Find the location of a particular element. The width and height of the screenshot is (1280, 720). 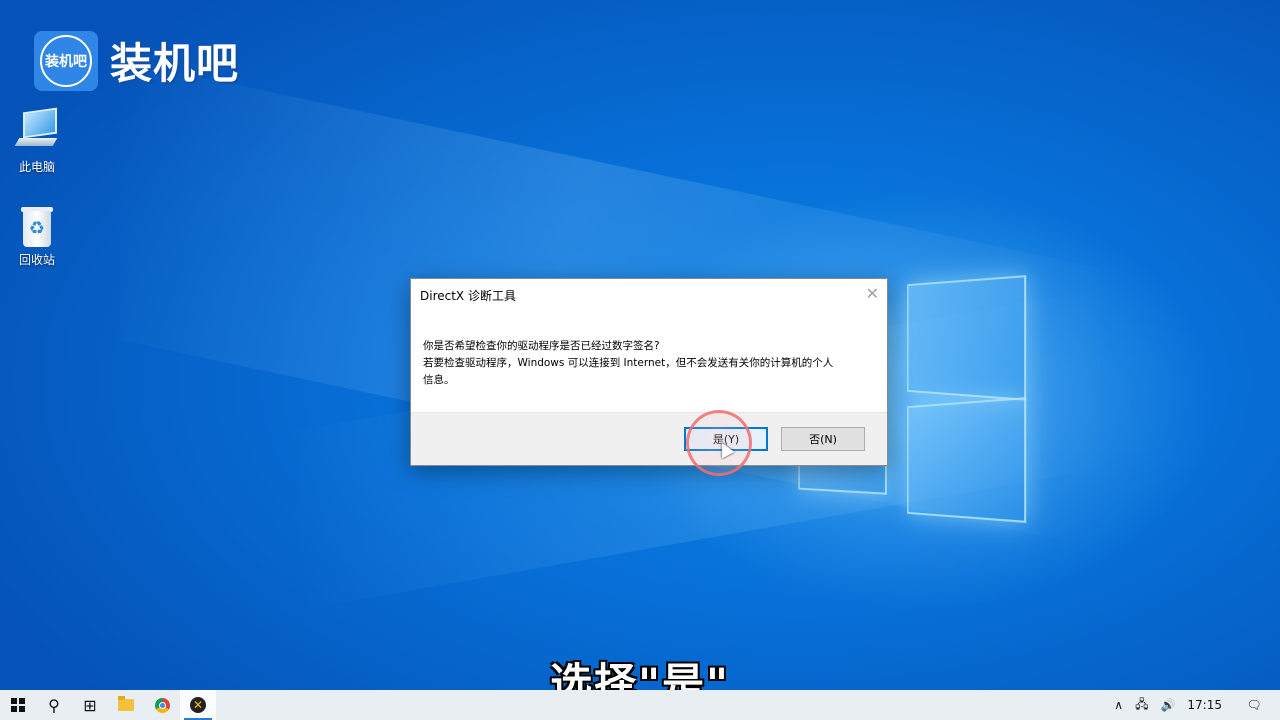

task-view-button: ⊞ is located at coordinates (90, 705).